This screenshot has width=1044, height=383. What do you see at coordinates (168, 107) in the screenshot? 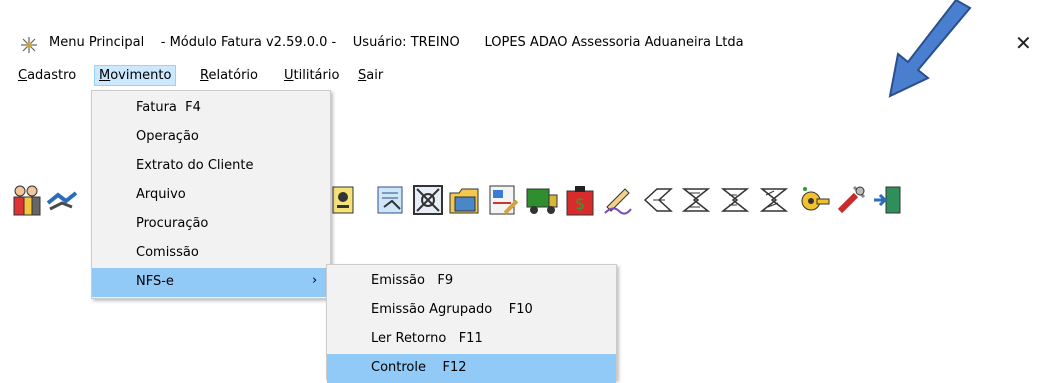
I see `menu-item-fatura-label: Fatura F4` at bounding box center [168, 107].